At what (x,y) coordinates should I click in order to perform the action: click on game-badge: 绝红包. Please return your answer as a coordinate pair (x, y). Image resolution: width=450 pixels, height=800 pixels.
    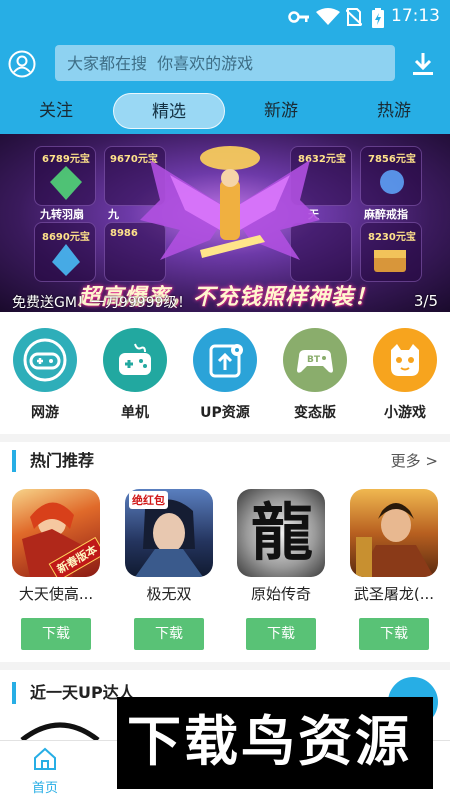
    Looking at the image, I should click on (148, 500).